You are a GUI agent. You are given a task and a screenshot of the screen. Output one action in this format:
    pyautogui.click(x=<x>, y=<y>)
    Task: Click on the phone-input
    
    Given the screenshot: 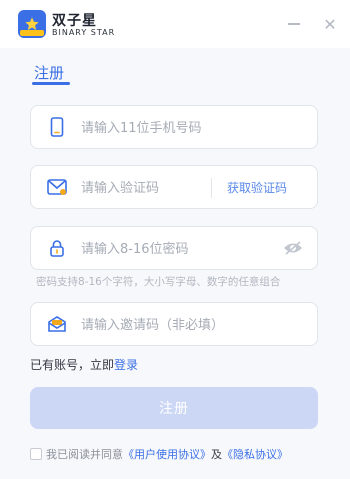 What is the action you would take?
    pyautogui.click(x=191, y=128)
    